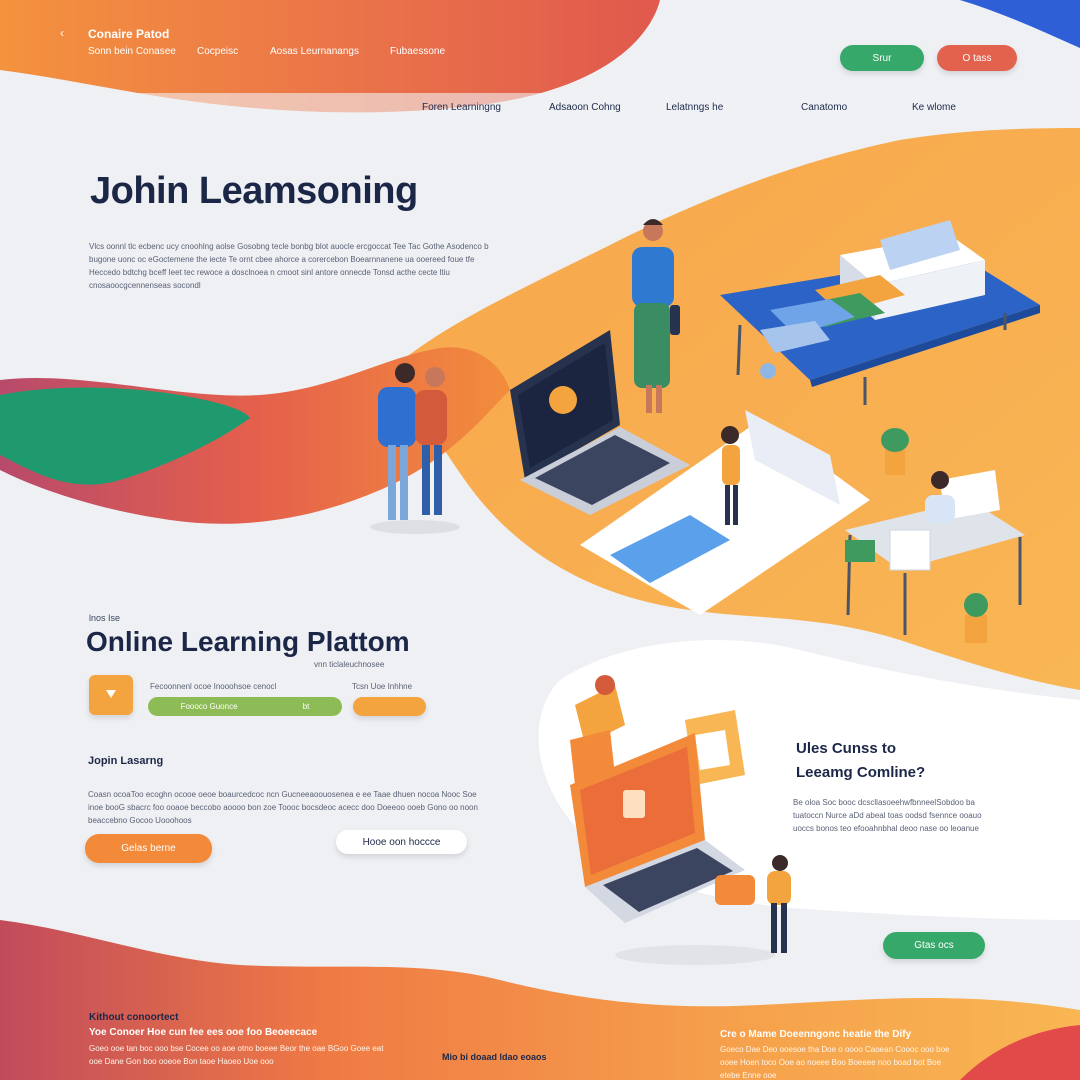  I want to click on bookmark-icon, so click(111, 695).